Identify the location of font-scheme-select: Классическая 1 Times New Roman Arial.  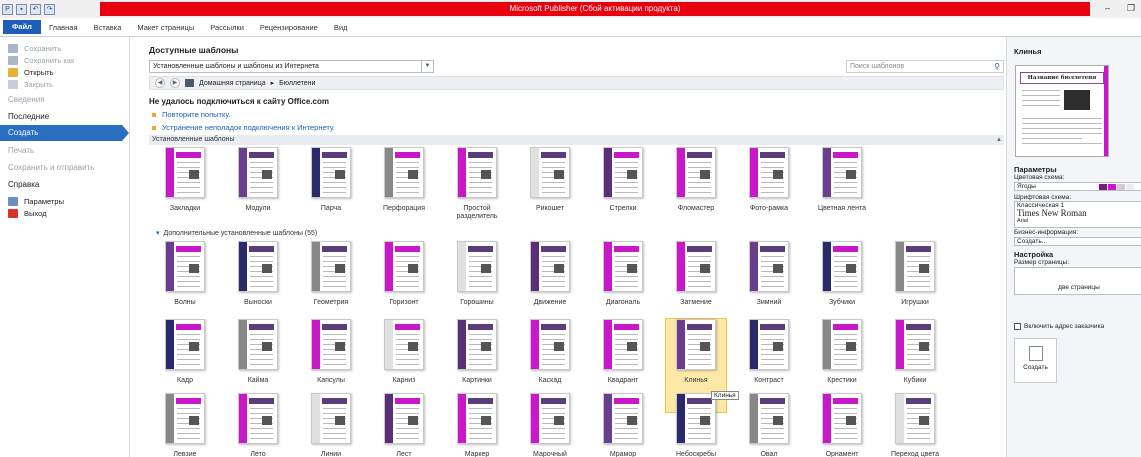
(1077, 214).